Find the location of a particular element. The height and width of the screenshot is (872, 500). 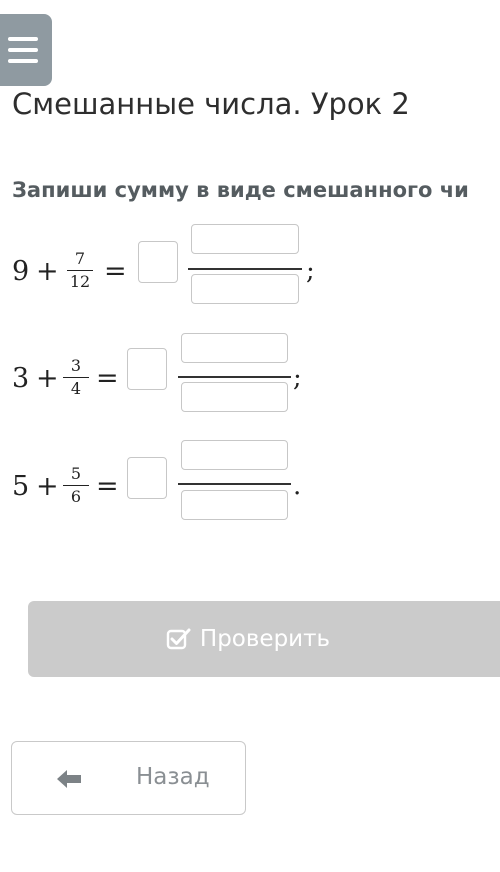

numerator: 7 is located at coordinates (80, 258).